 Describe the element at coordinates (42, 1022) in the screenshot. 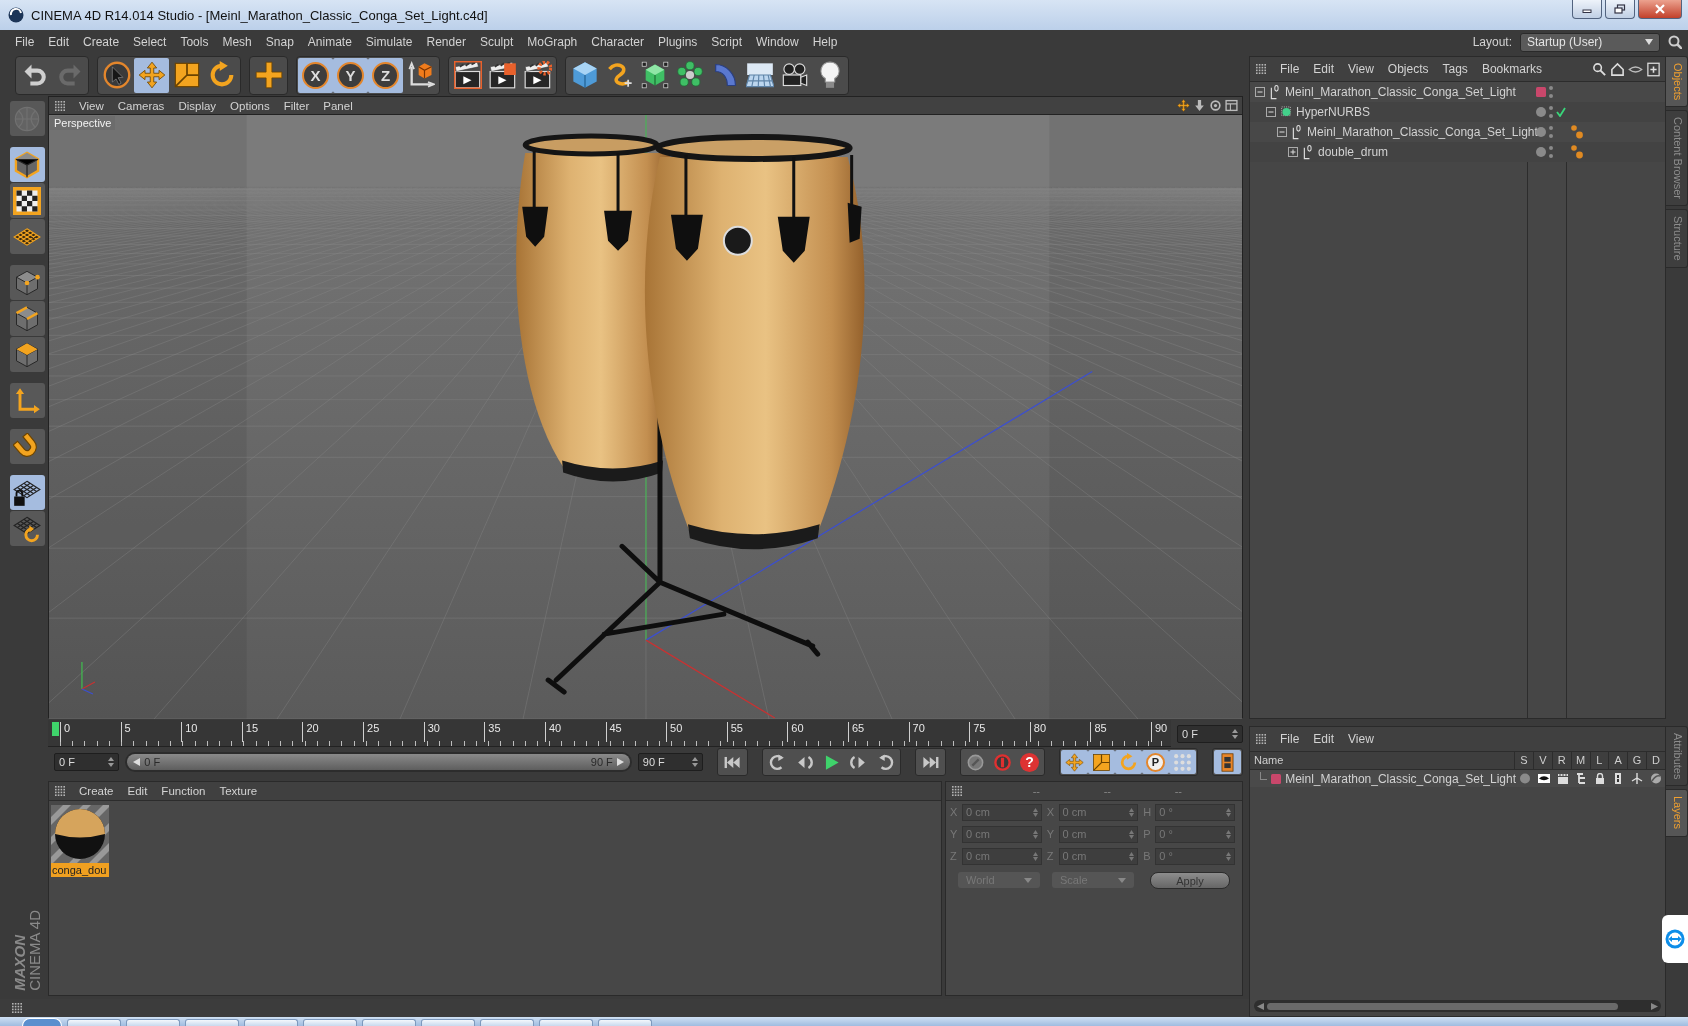

I see `start-button` at that location.